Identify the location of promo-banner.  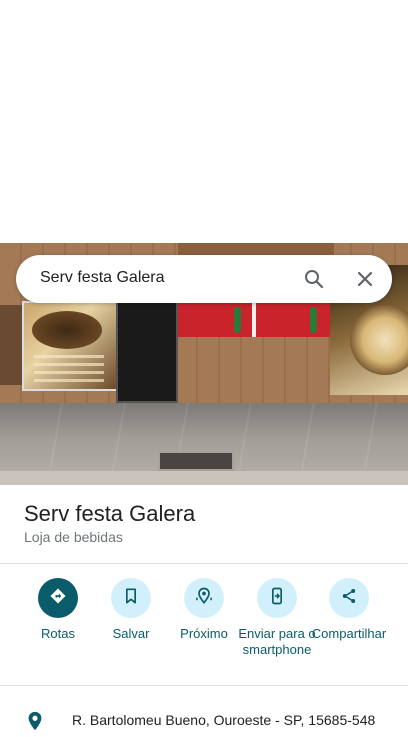
(255, 320).